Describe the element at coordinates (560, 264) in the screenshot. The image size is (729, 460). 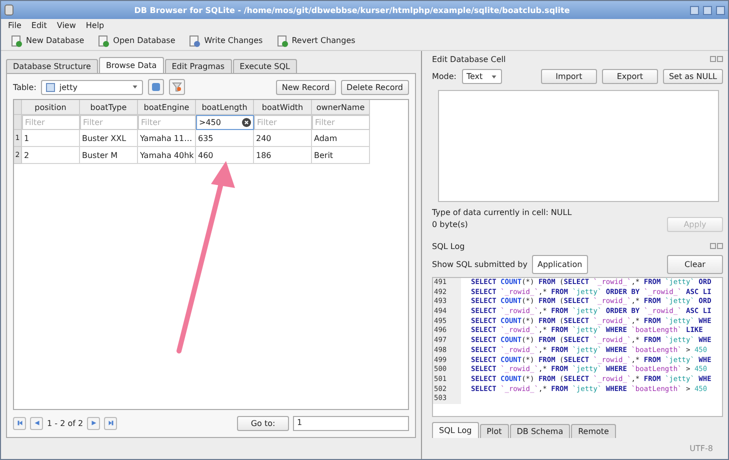
I see `log-filter-select: Application` at that location.